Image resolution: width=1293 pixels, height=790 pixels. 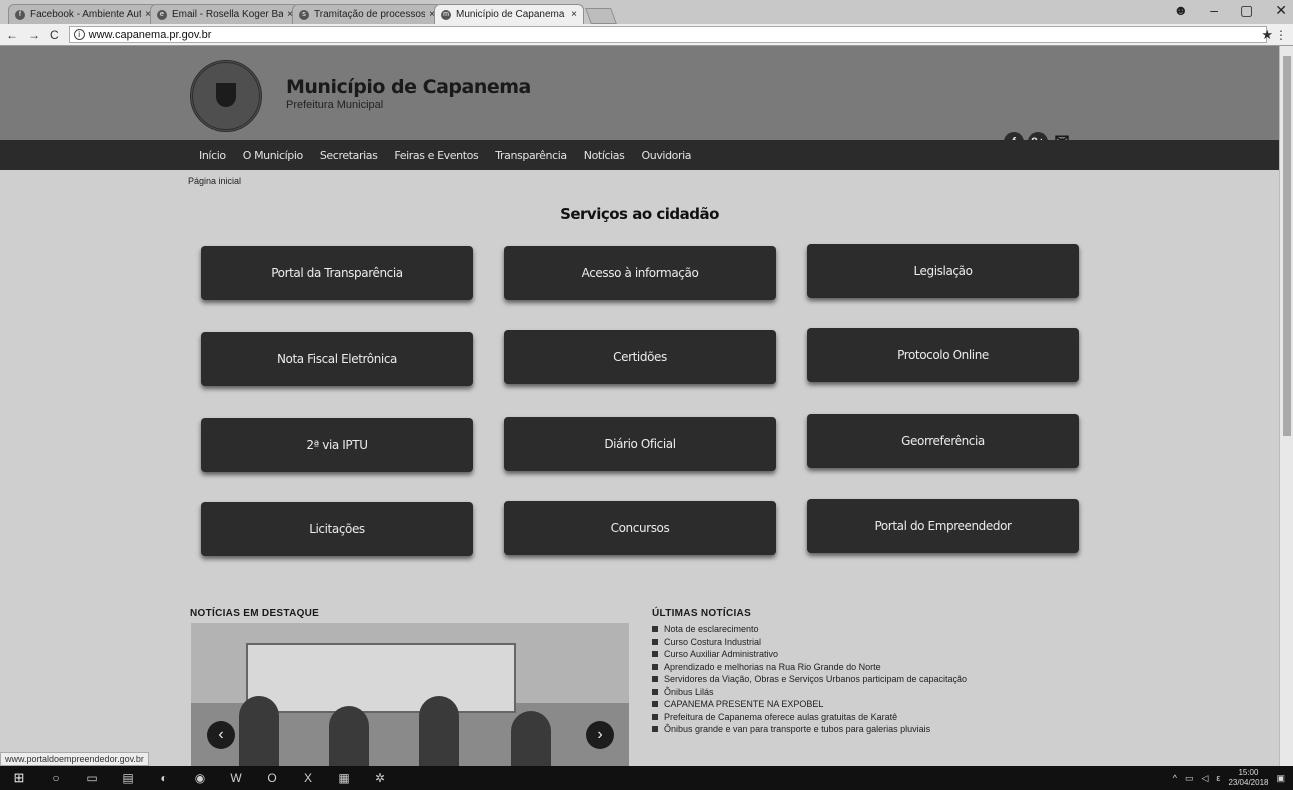 I want to click on email-icon: e, so click(x=162, y=14).